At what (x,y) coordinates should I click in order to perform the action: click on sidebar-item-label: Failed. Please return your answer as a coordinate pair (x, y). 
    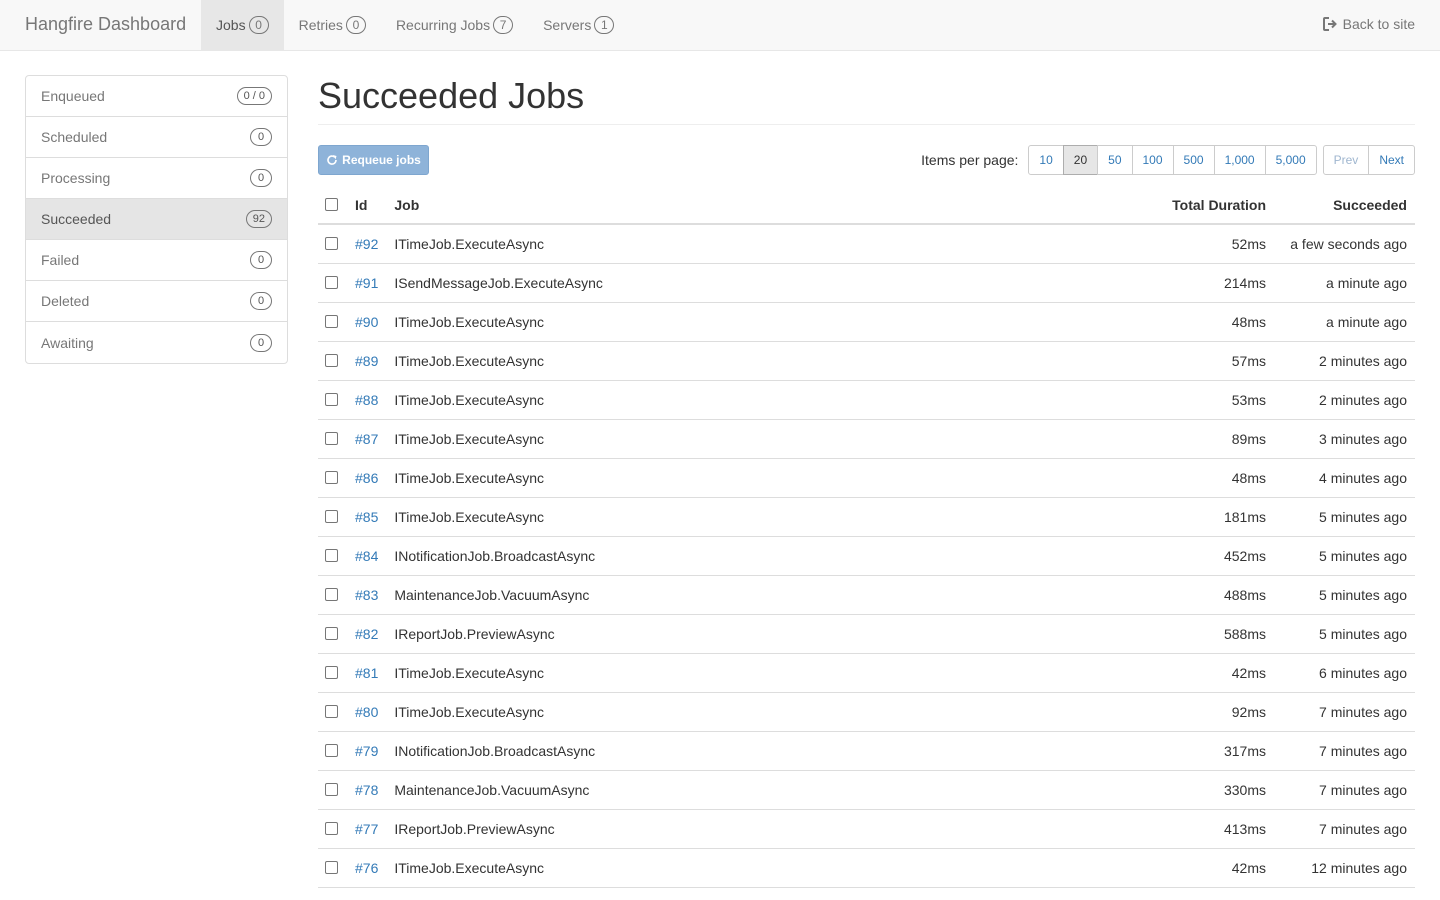
    Looking at the image, I should click on (60, 260).